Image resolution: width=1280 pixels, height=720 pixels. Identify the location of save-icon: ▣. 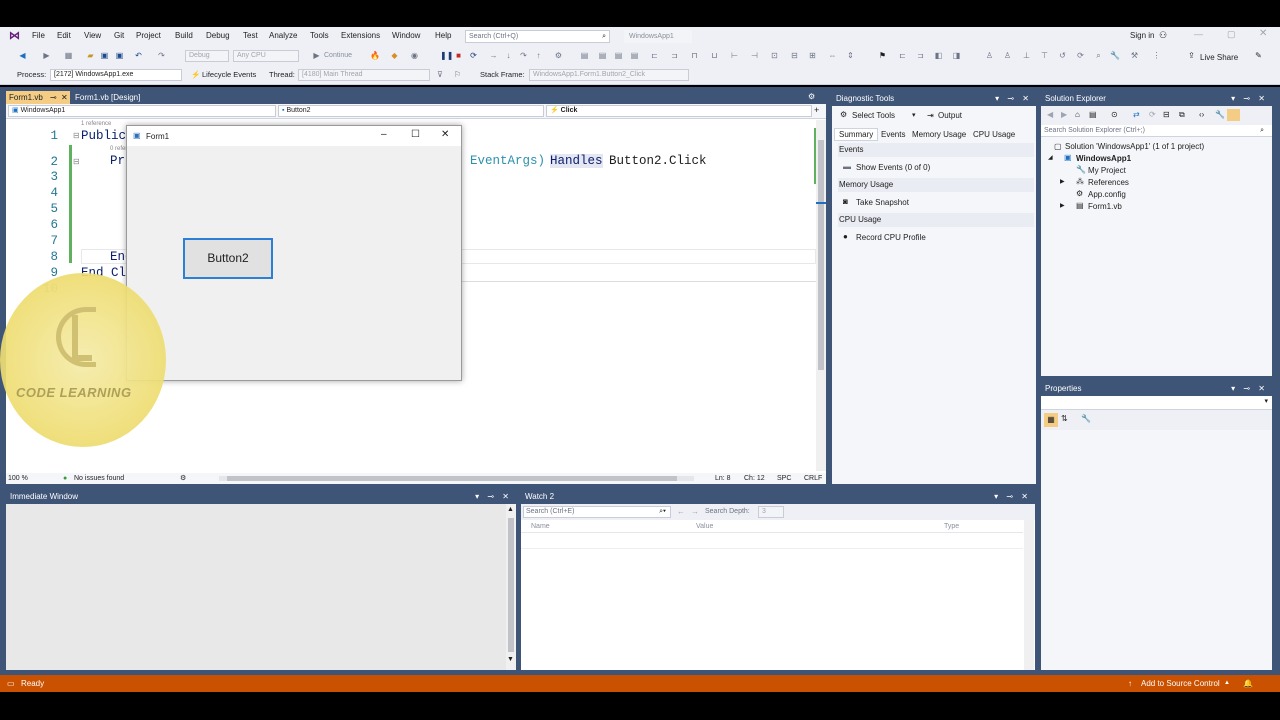
(104, 55).